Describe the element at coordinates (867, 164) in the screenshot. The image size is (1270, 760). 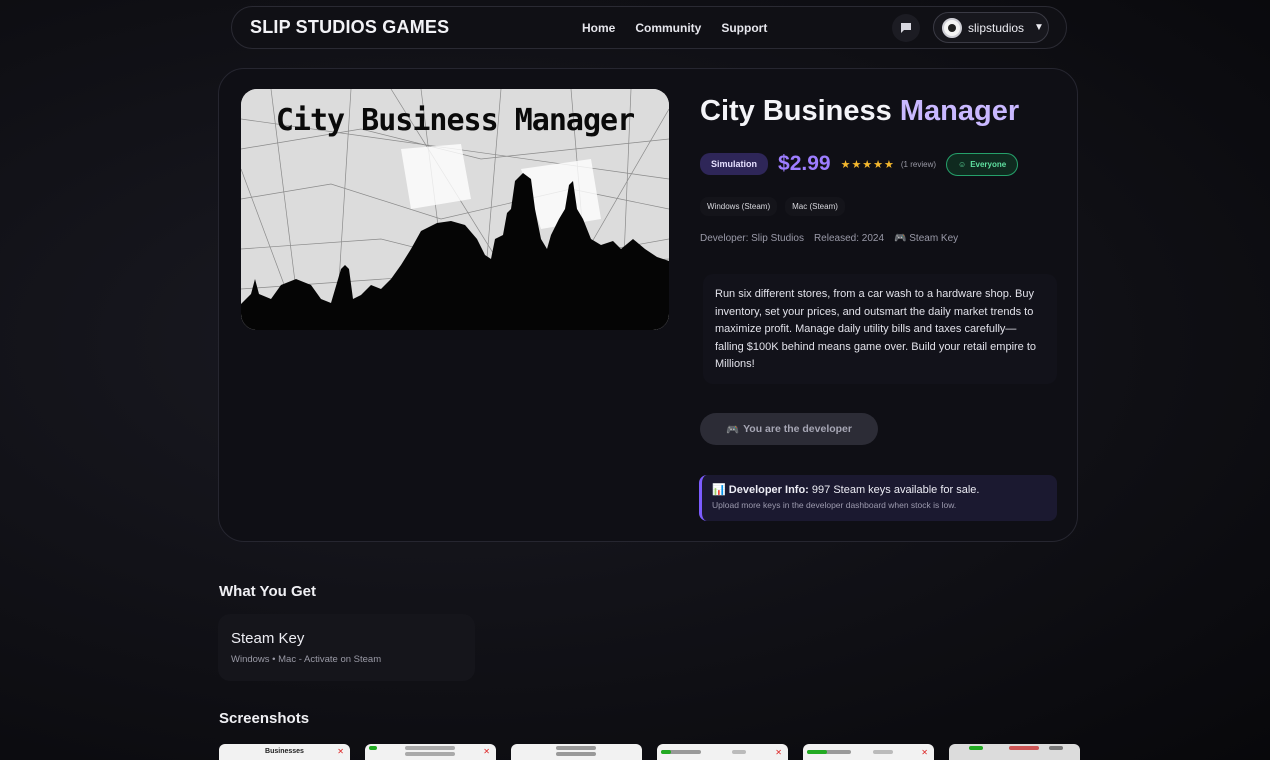
I see `star-rating: ★★★★★` at that location.